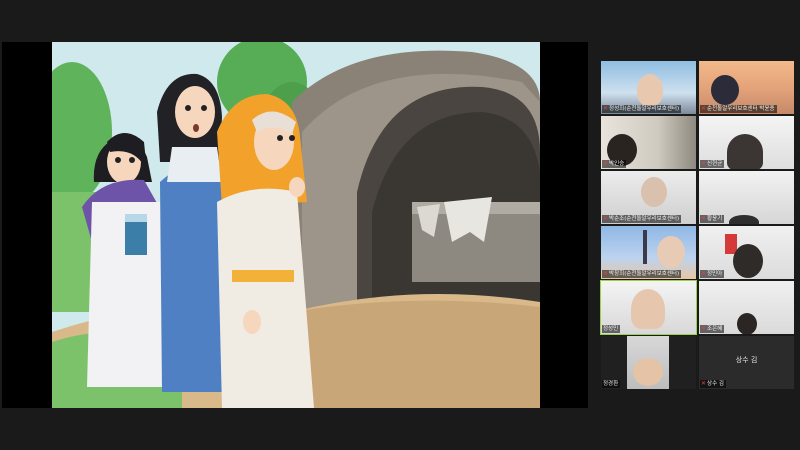 This screenshot has width=800, height=450. What do you see at coordinates (648, 252) in the screenshot?
I see `participant-tile: ✕ 박창희(순천돌알우리보호센터)` at bounding box center [648, 252].